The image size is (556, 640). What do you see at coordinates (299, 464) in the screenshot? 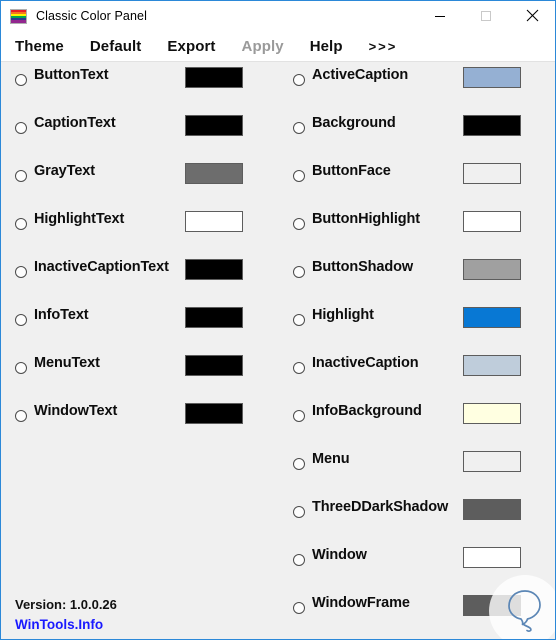
I see `radio-button-menu` at bounding box center [299, 464].